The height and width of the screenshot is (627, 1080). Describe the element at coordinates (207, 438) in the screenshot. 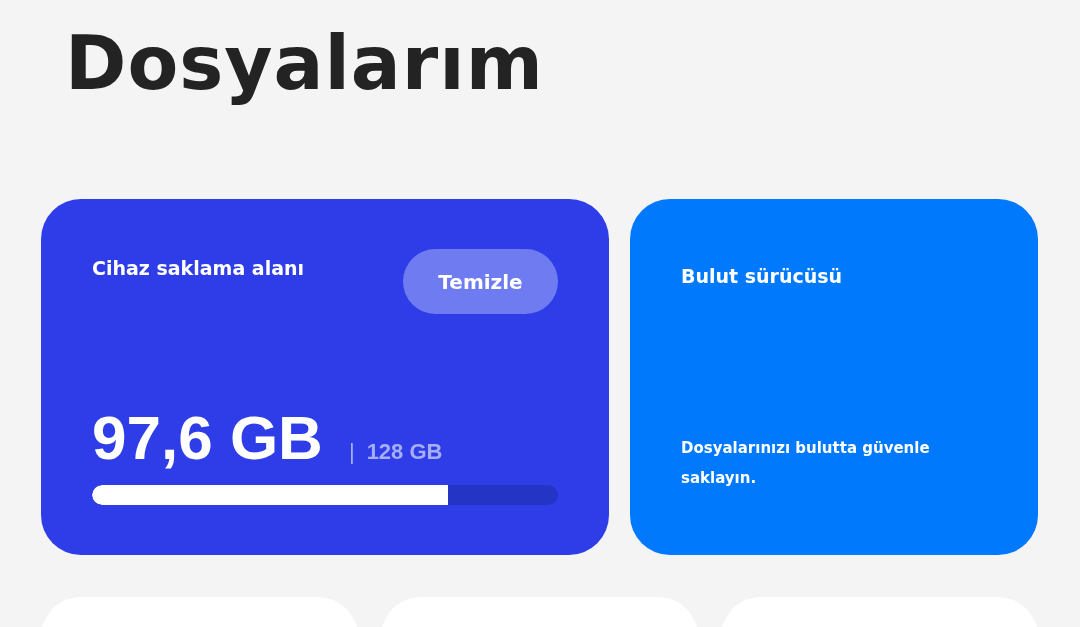

I see `used-storage: 97,6 GB` at that location.